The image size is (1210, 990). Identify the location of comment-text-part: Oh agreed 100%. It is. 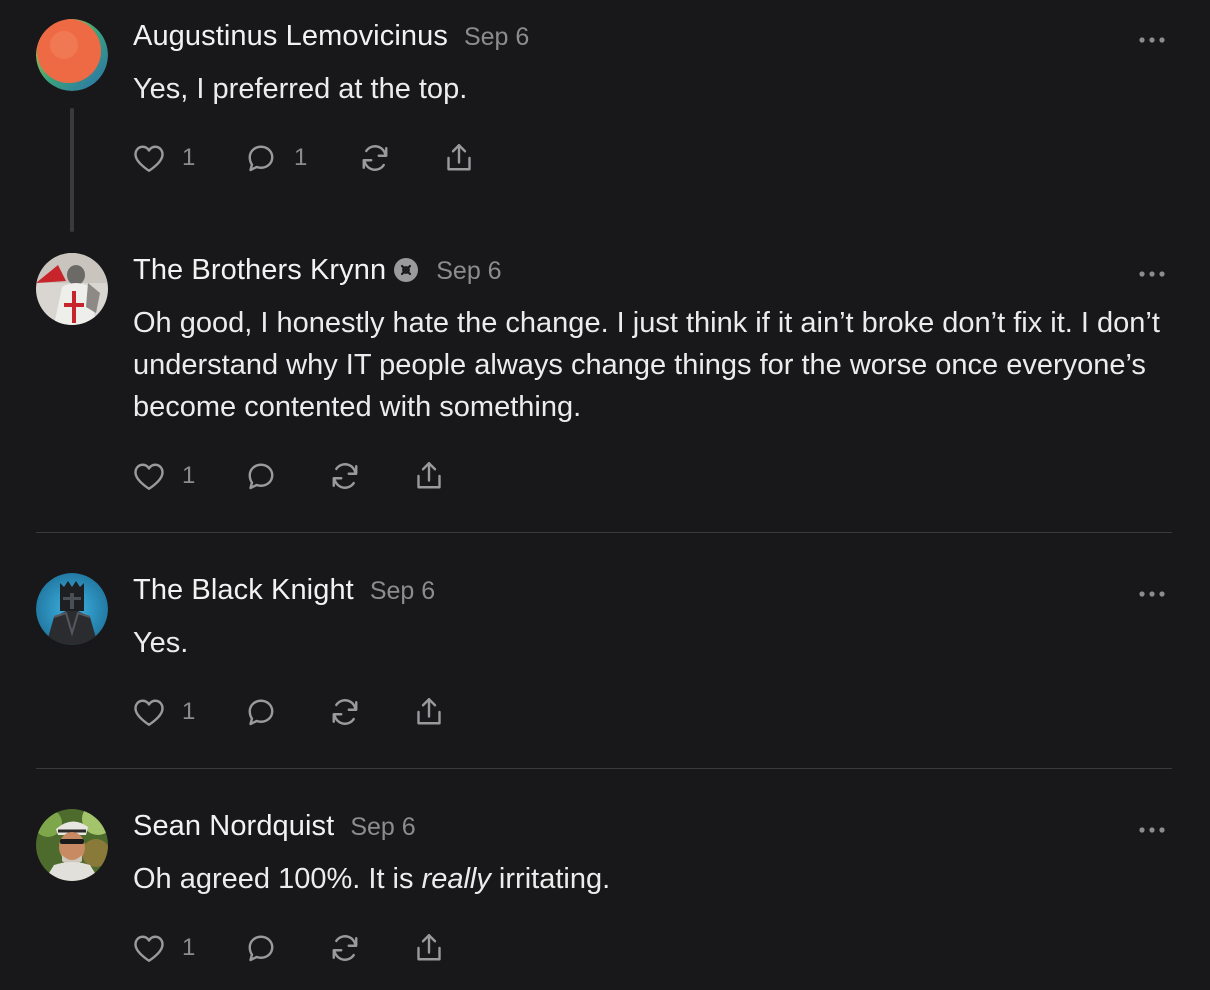
(277, 879).